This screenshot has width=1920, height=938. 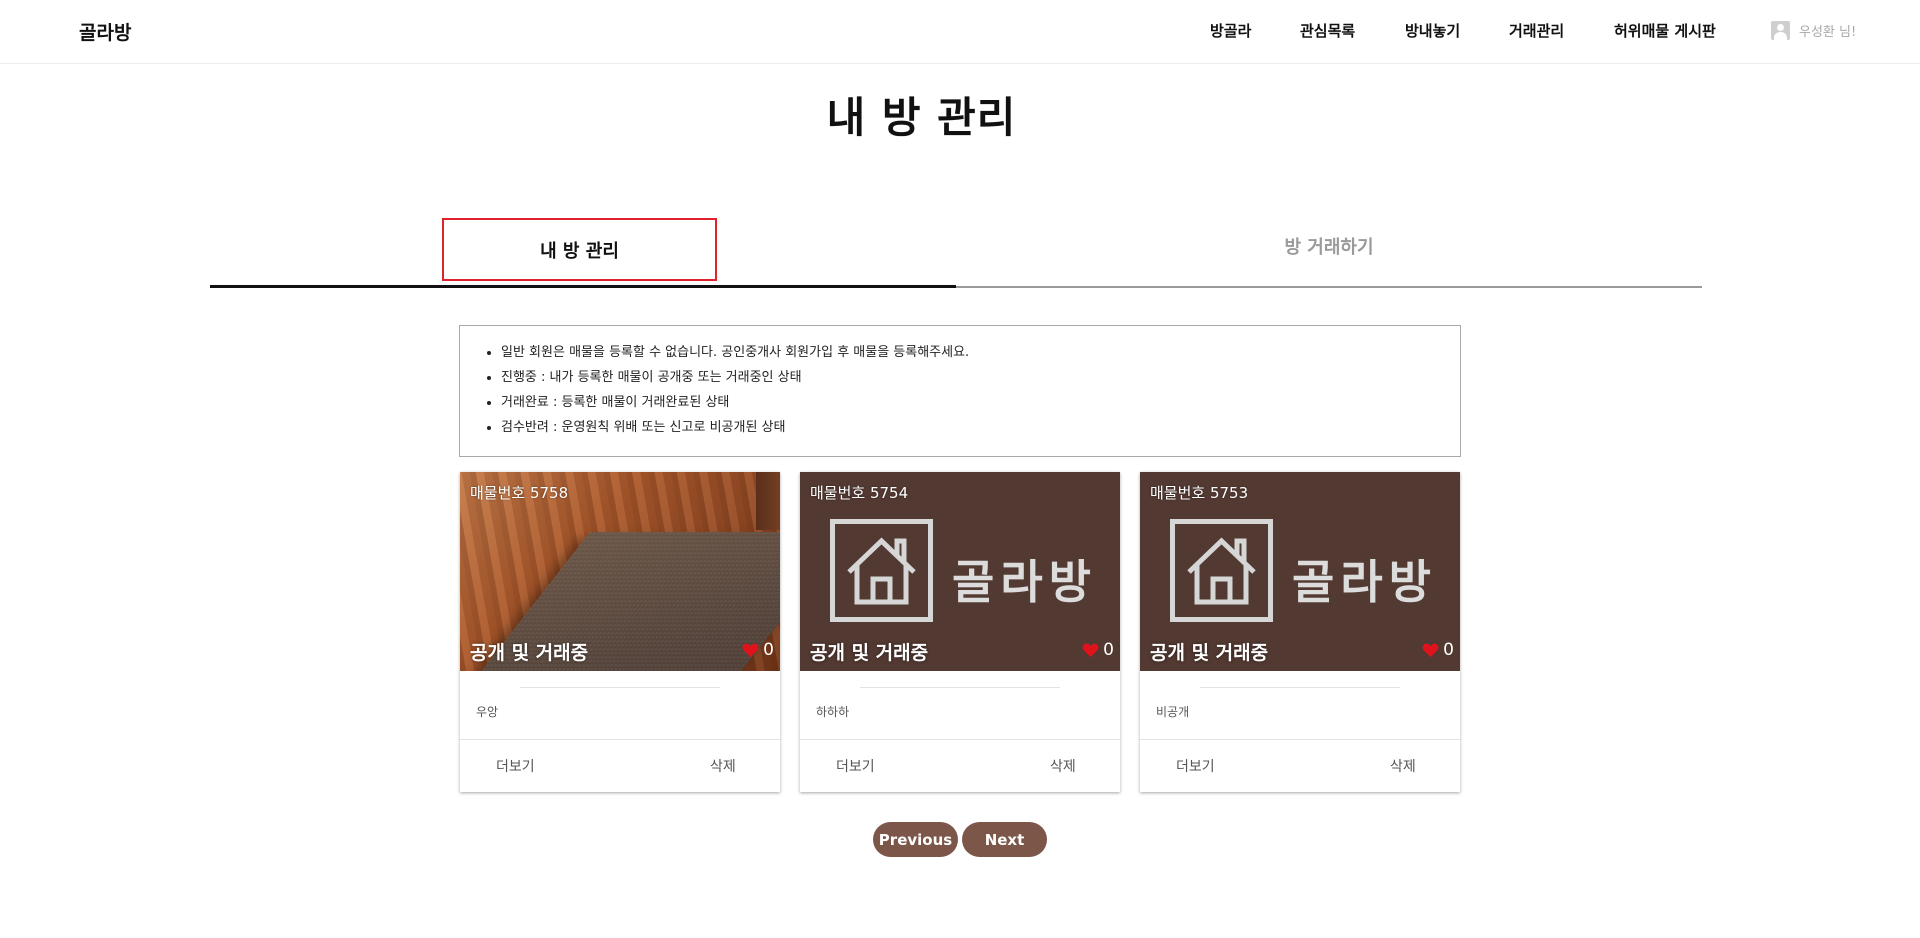 I want to click on main-nav: 방골라 관심목록 방내놓기 거래관리 허위매물 게시판, so click(x=960, y=32).